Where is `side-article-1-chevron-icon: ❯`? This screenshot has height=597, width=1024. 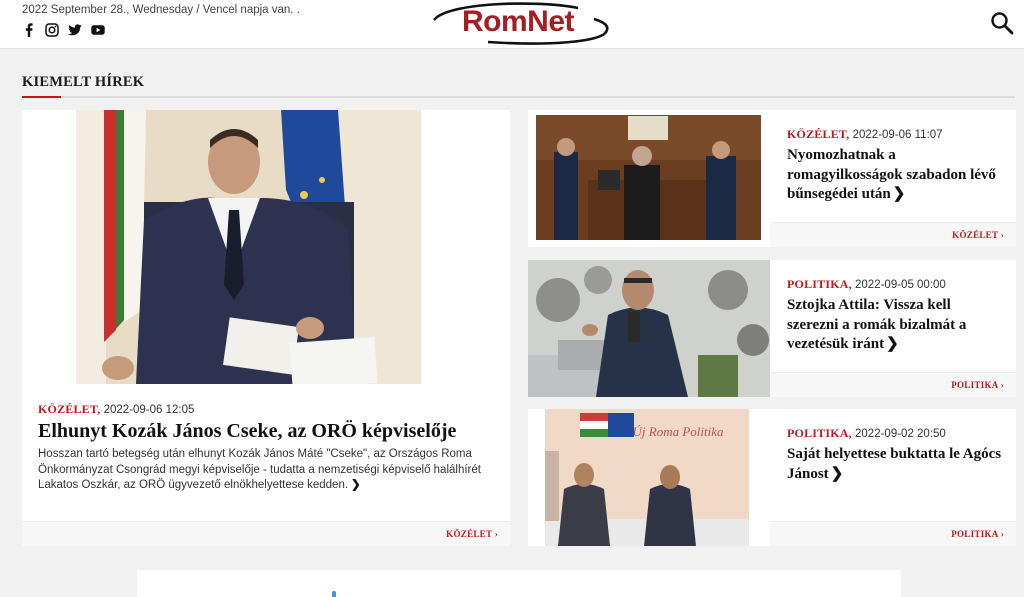
side-article-1-chevron-icon: ❯ is located at coordinates (899, 194).